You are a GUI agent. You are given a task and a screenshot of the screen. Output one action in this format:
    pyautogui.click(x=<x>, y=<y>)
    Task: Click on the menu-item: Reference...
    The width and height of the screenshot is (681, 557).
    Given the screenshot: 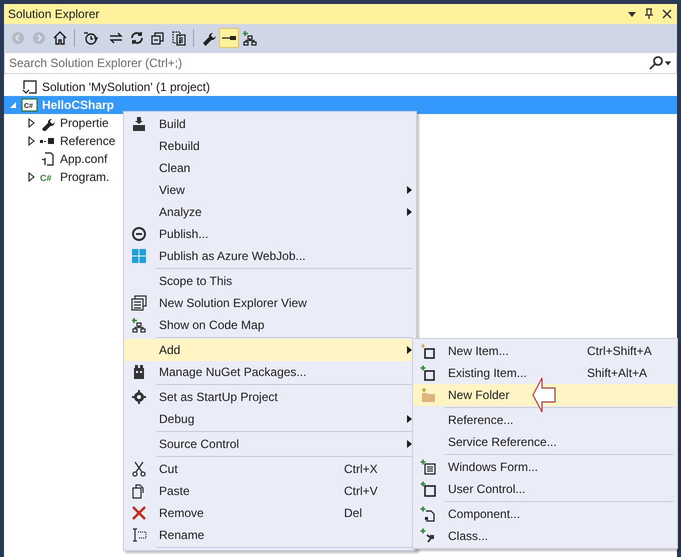 What is the action you would take?
    pyautogui.click(x=545, y=420)
    